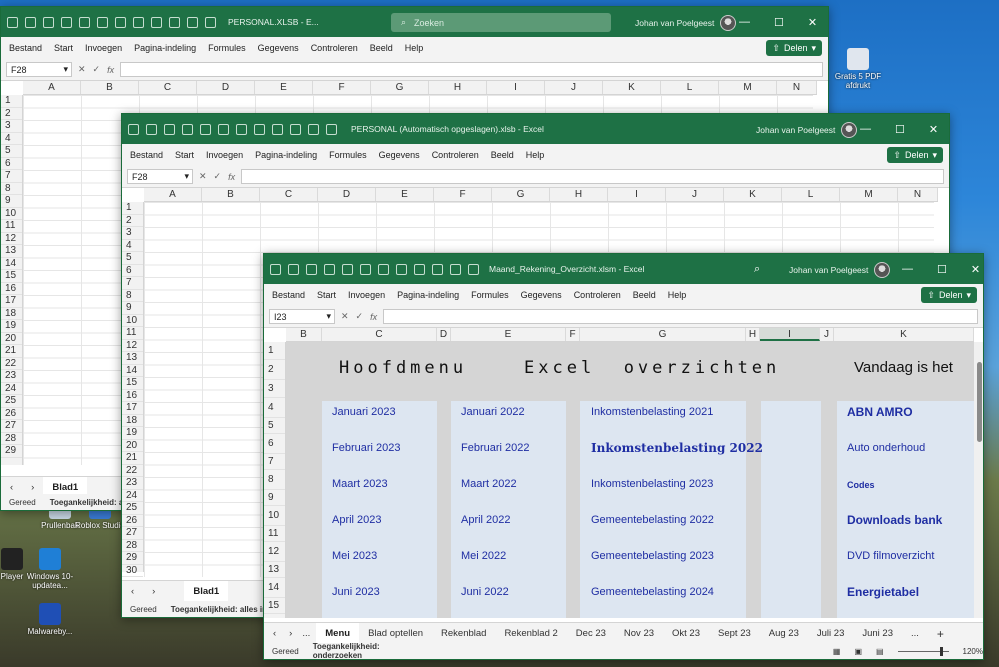  What do you see at coordinates (97, 69) in the screenshot?
I see `confirm-icon: ✓` at bounding box center [97, 69].